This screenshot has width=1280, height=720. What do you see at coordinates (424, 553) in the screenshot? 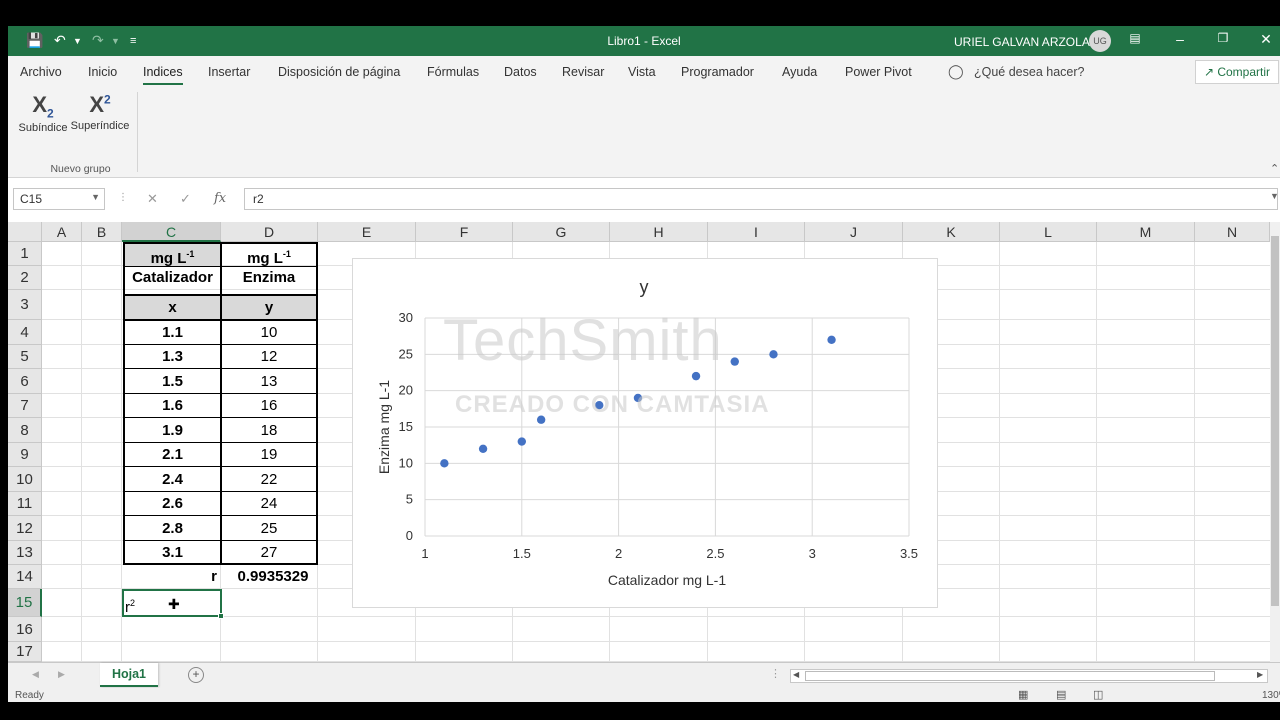
I see `x-tick-label: 1` at bounding box center [424, 553].